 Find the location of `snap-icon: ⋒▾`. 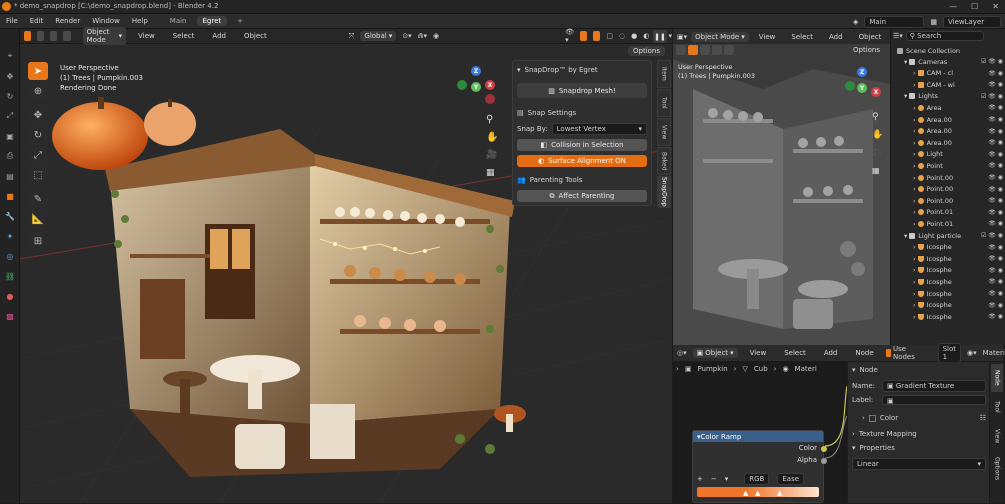

snap-icon: ⋒▾ is located at coordinates (422, 36).